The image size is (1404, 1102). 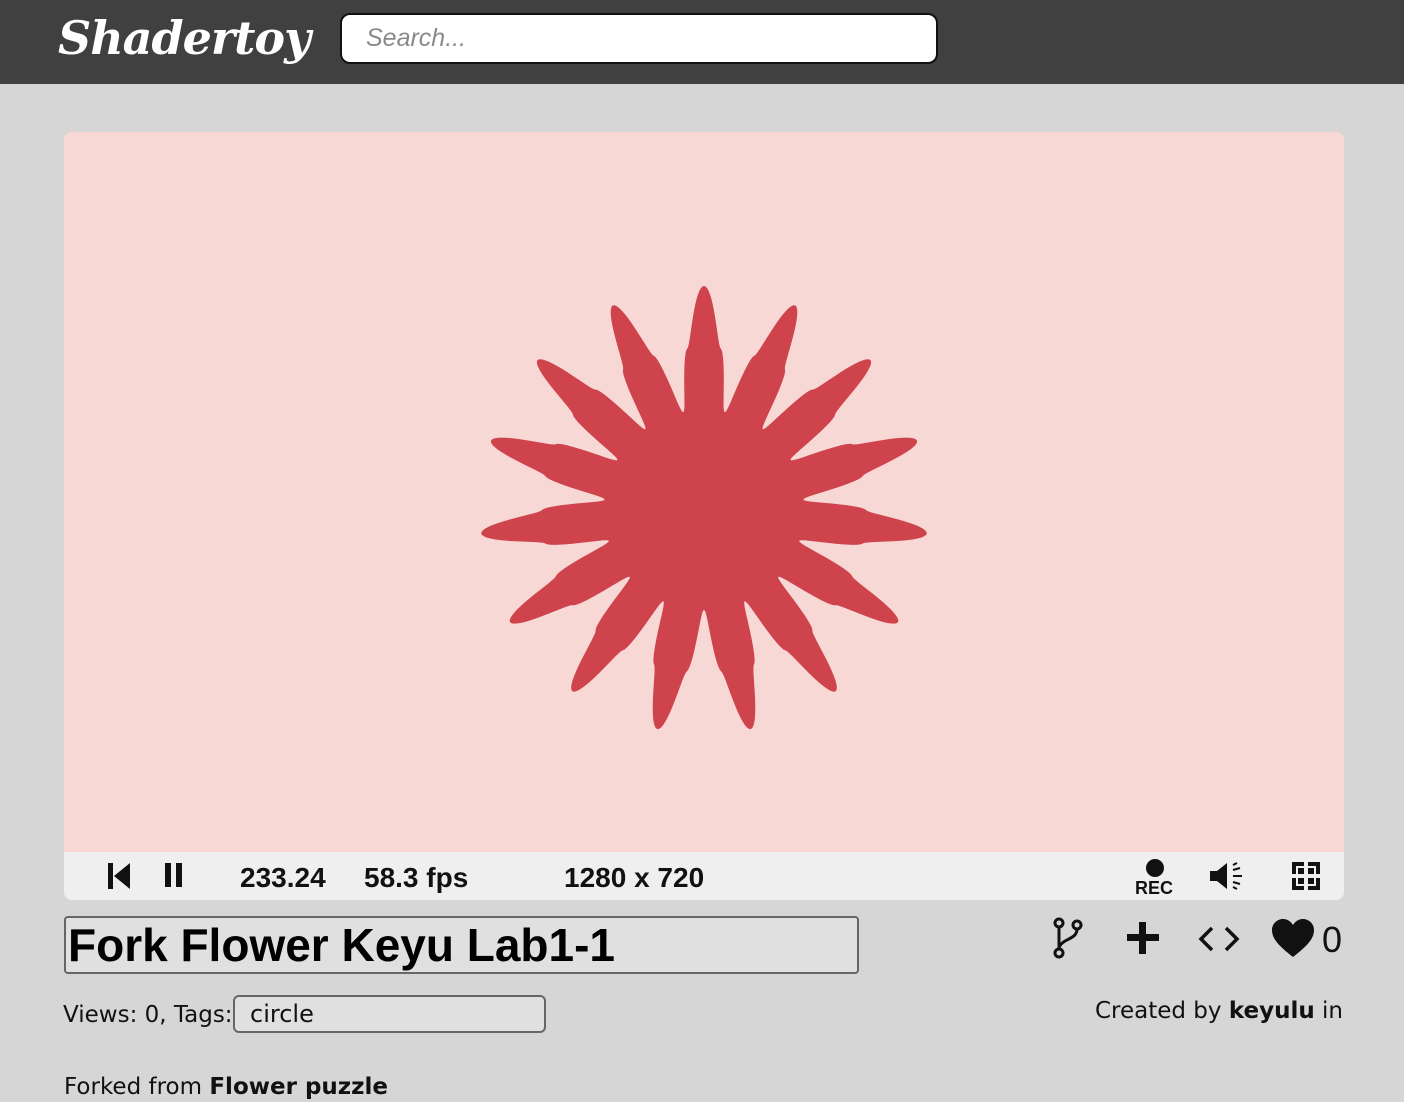 I want to click on site-logo: Shadertoy, so click(x=184, y=38).